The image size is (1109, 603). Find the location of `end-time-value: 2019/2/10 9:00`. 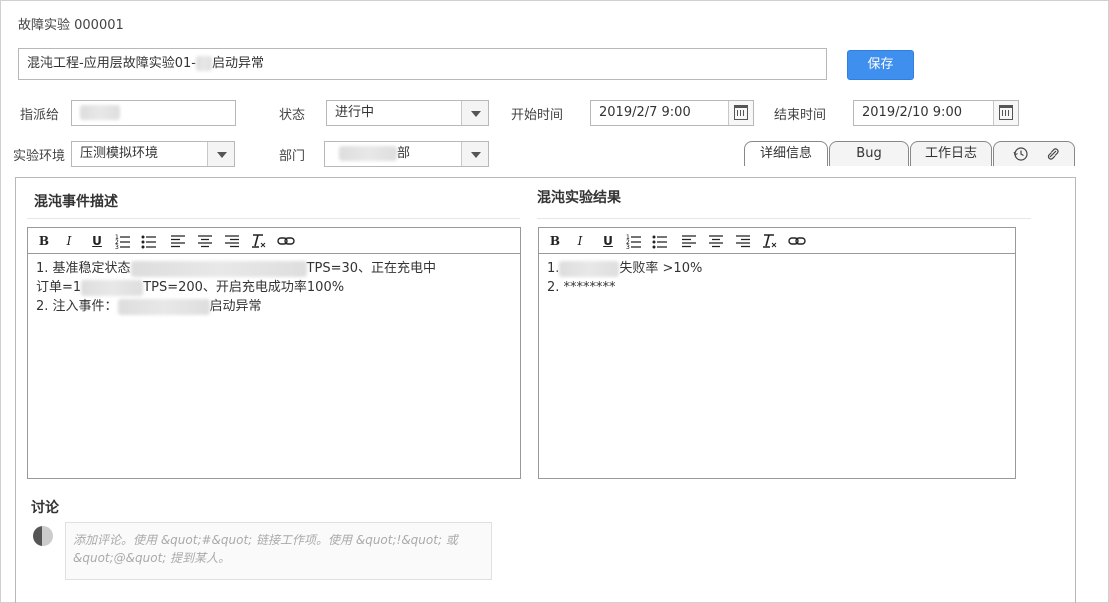

end-time-value: 2019/2/10 9:00 is located at coordinates (912, 112).